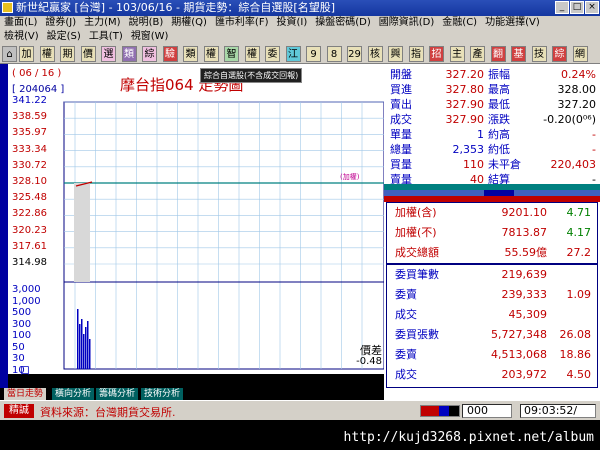 This screenshot has width=600, height=450. What do you see at coordinates (88, 54) in the screenshot?
I see `toolbar-button: 價` at bounding box center [88, 54].